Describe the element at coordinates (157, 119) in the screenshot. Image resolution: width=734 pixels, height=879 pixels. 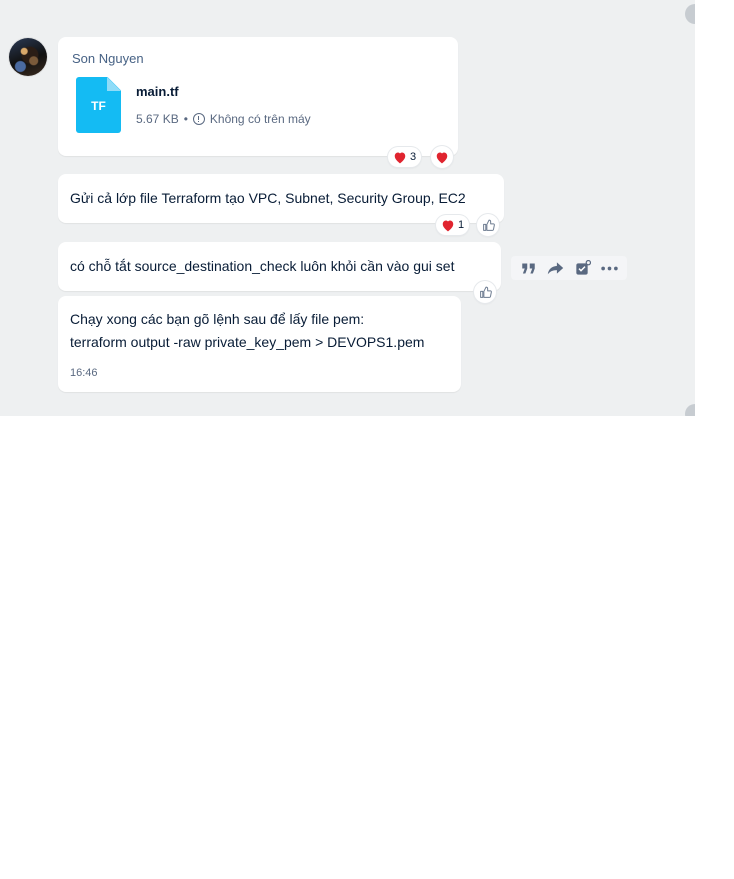
I see `file-size: 5.67 KB` at that location.